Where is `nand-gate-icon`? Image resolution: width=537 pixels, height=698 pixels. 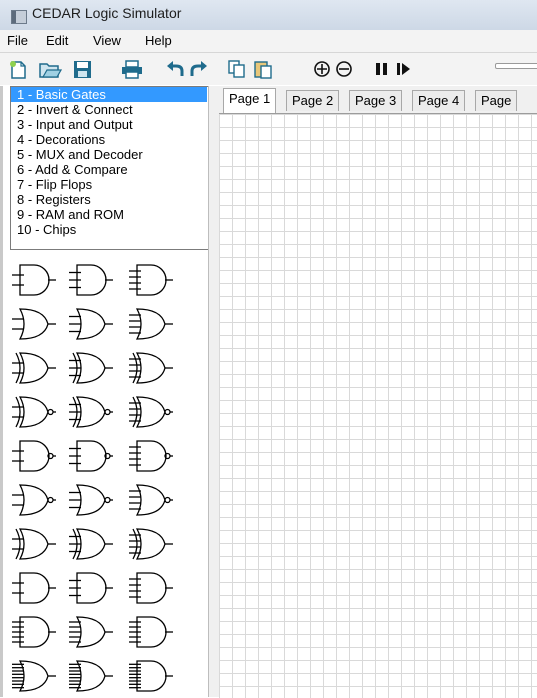
nand-gate-icon is located at coordinates (34, 457).